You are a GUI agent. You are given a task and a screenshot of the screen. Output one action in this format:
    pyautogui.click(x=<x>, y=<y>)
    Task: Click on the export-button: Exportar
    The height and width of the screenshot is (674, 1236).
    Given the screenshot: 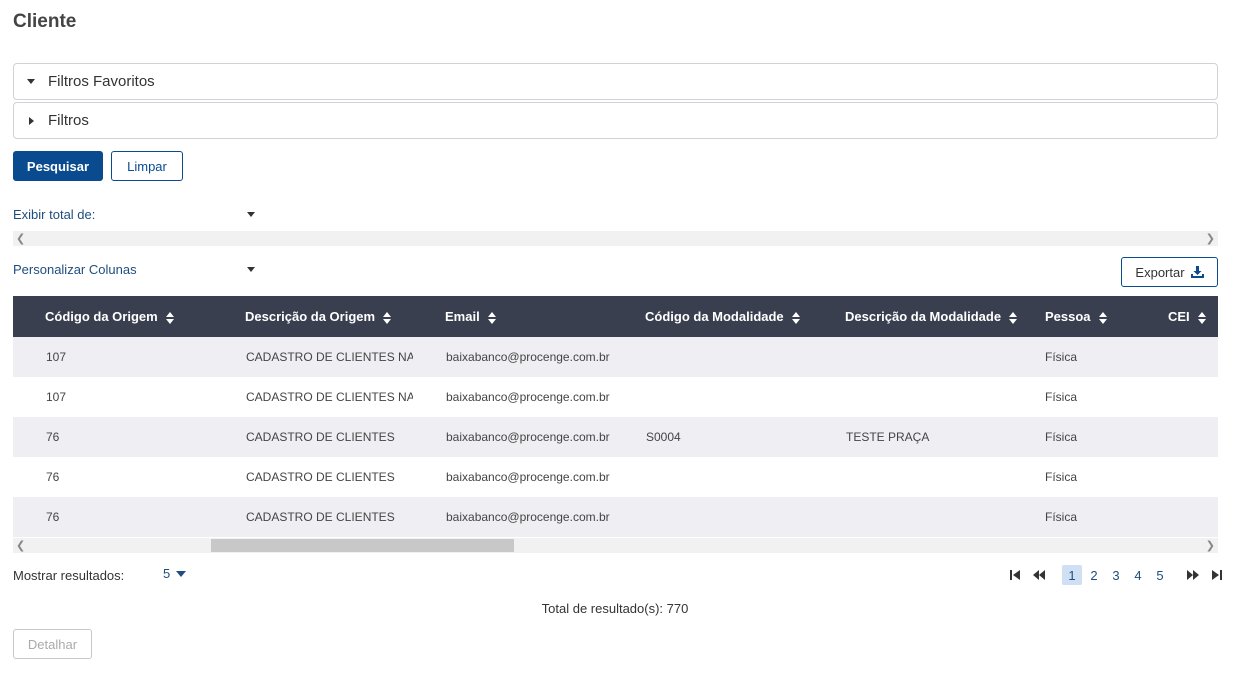 What is the action you would take?
    pyautogui.click(x=1169, y=272)
    